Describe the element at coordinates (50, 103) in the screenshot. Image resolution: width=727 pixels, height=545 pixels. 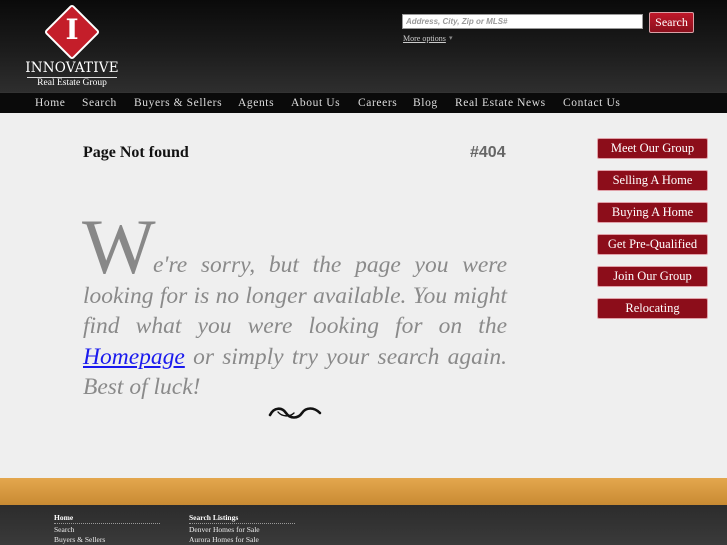
I see `nav-item-home: Home` at that location.